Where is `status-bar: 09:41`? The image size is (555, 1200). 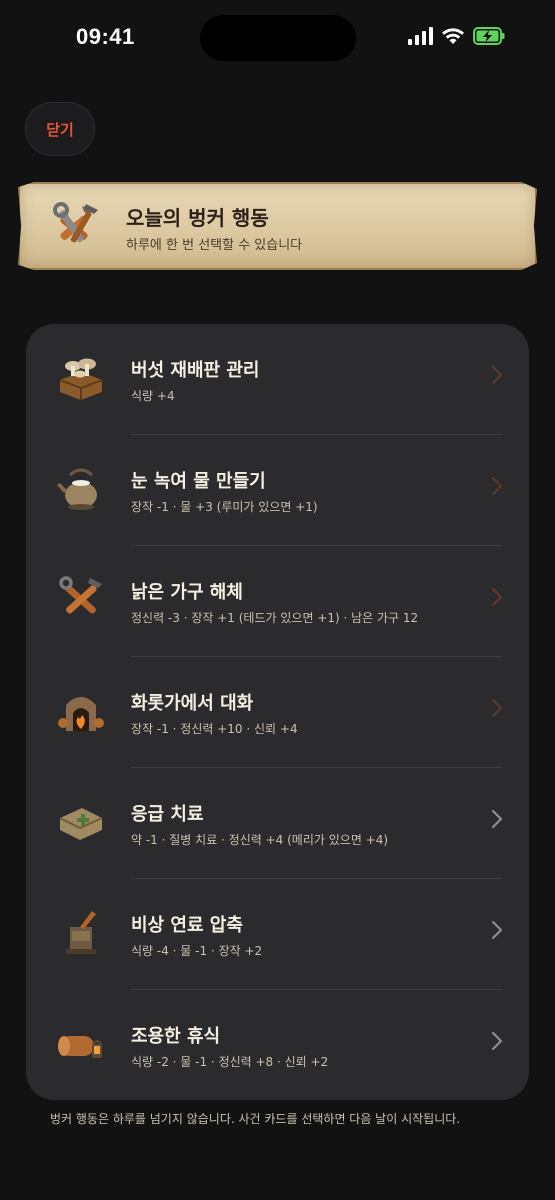
status-bar: 09:41 is located at coordinates (277, 40).